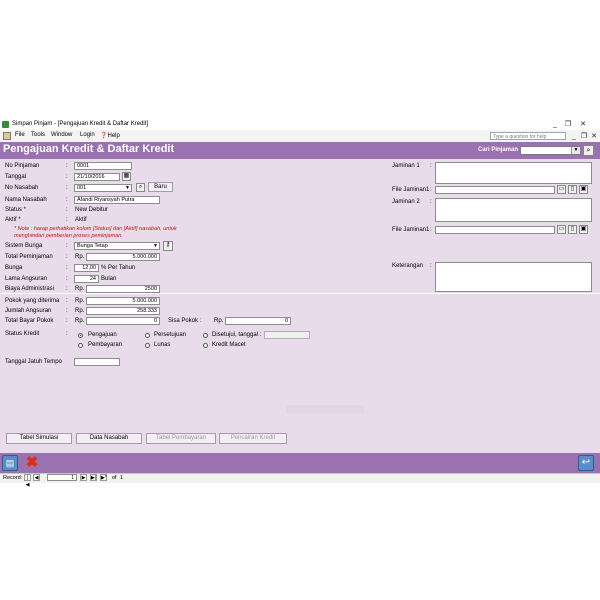 The width and height of the screenshot is (600, 600). Describe the element at coordinates (80, 345) in the screenshot. I see `radio-pembayaran` at that location.